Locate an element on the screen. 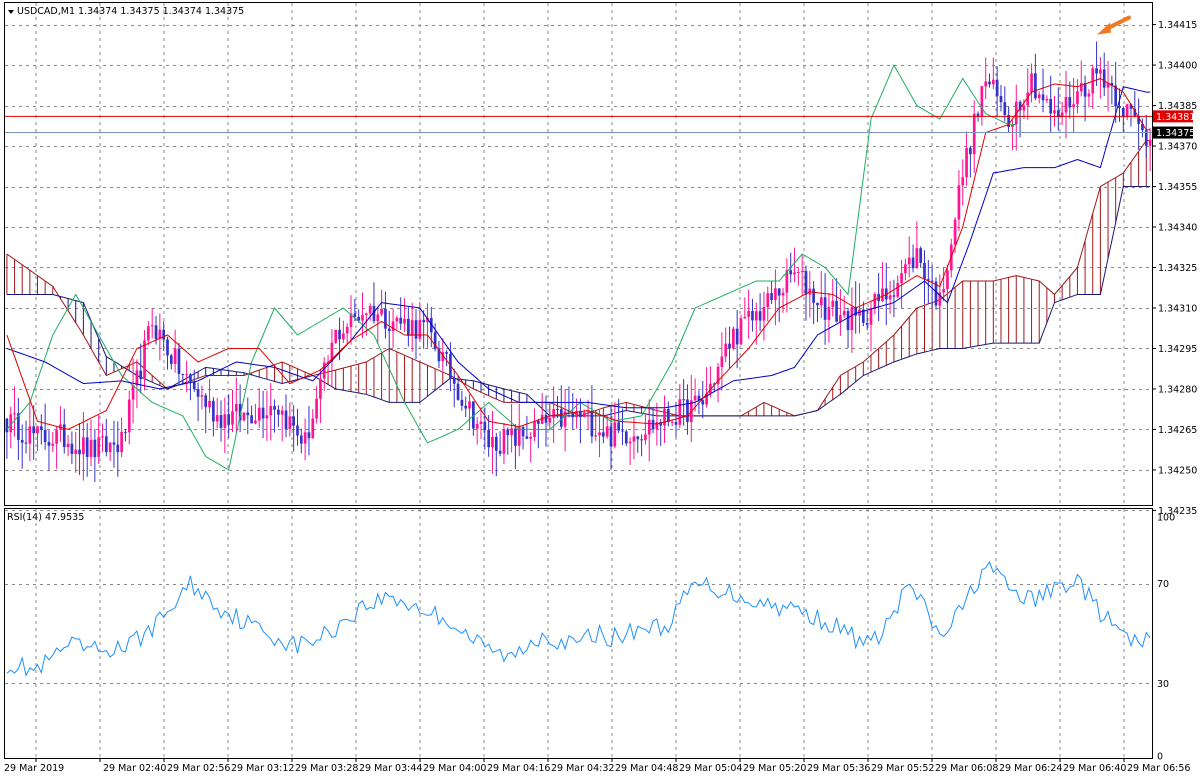 The height and width of the screenshot is (784, 1200). rsi-header: RSI(14) 47.9535 is located at coordinates (45, 517).